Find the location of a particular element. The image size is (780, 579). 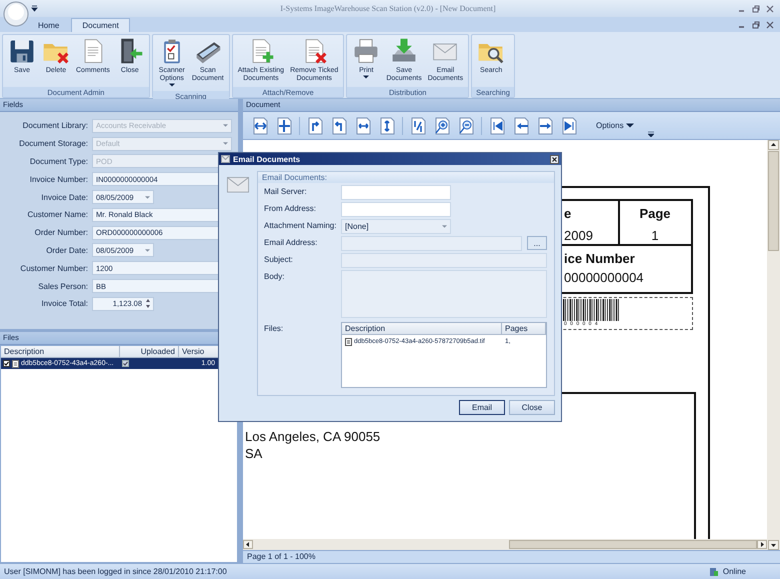

field-label: Order Number: is located at coordinates (61, 233).